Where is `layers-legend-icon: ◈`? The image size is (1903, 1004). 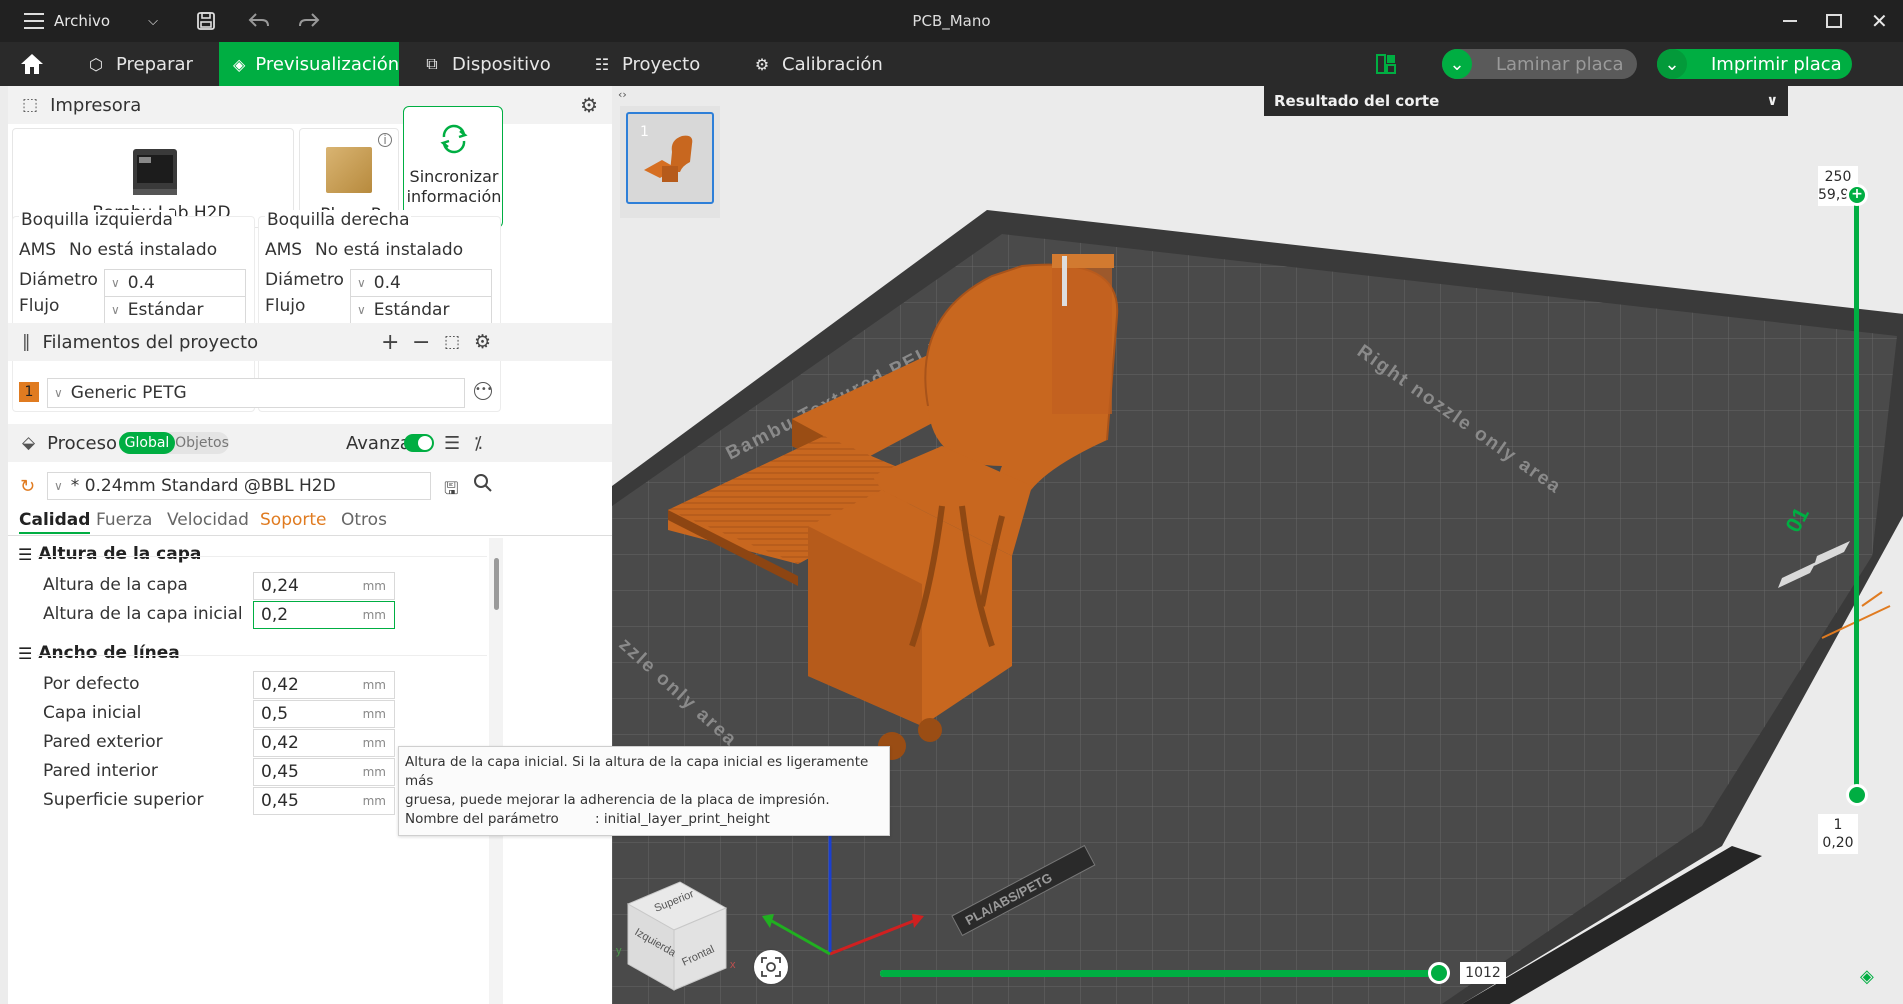
layers-legend-icon: ◈ is located at coordinates (1867, 976).